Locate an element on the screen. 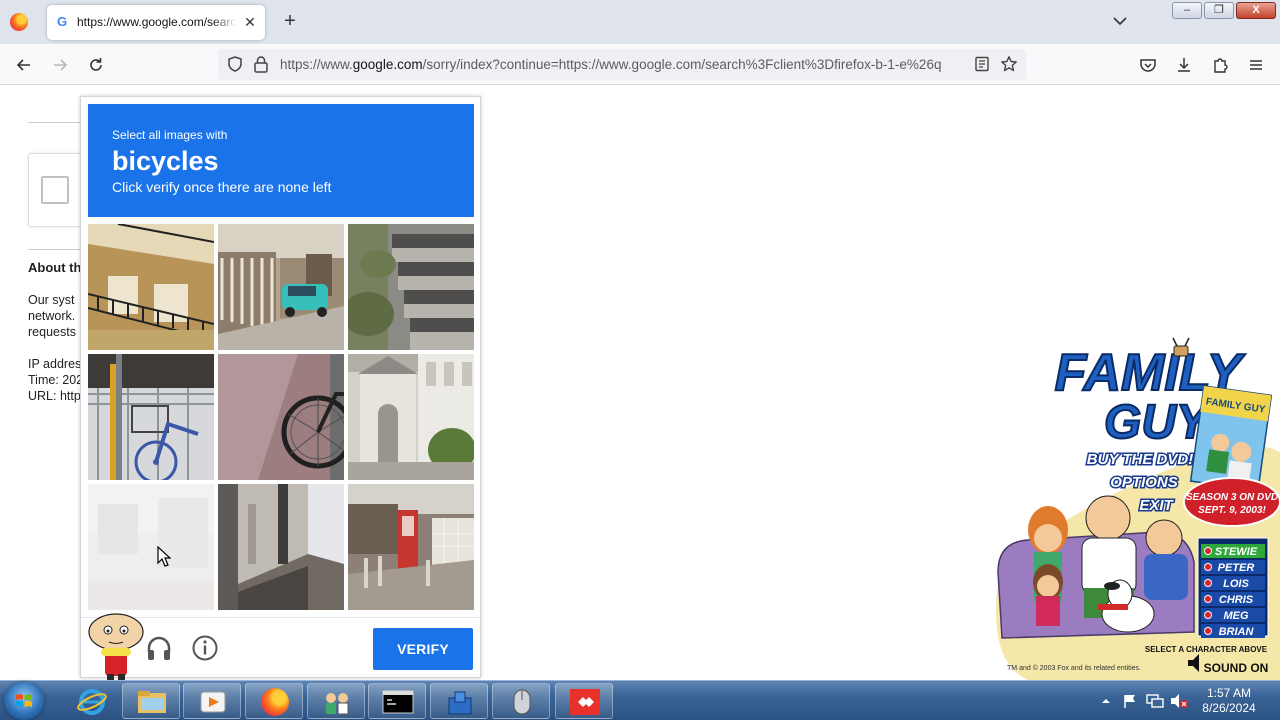  tile-bicycle-basket-image is located at coordinates (151, 417).